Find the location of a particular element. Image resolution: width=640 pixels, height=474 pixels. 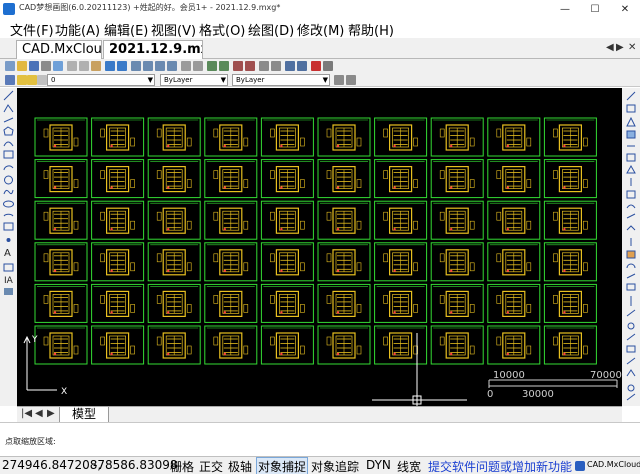

draw-toolbar-icons: A IA is located at coordinates (8, 247).